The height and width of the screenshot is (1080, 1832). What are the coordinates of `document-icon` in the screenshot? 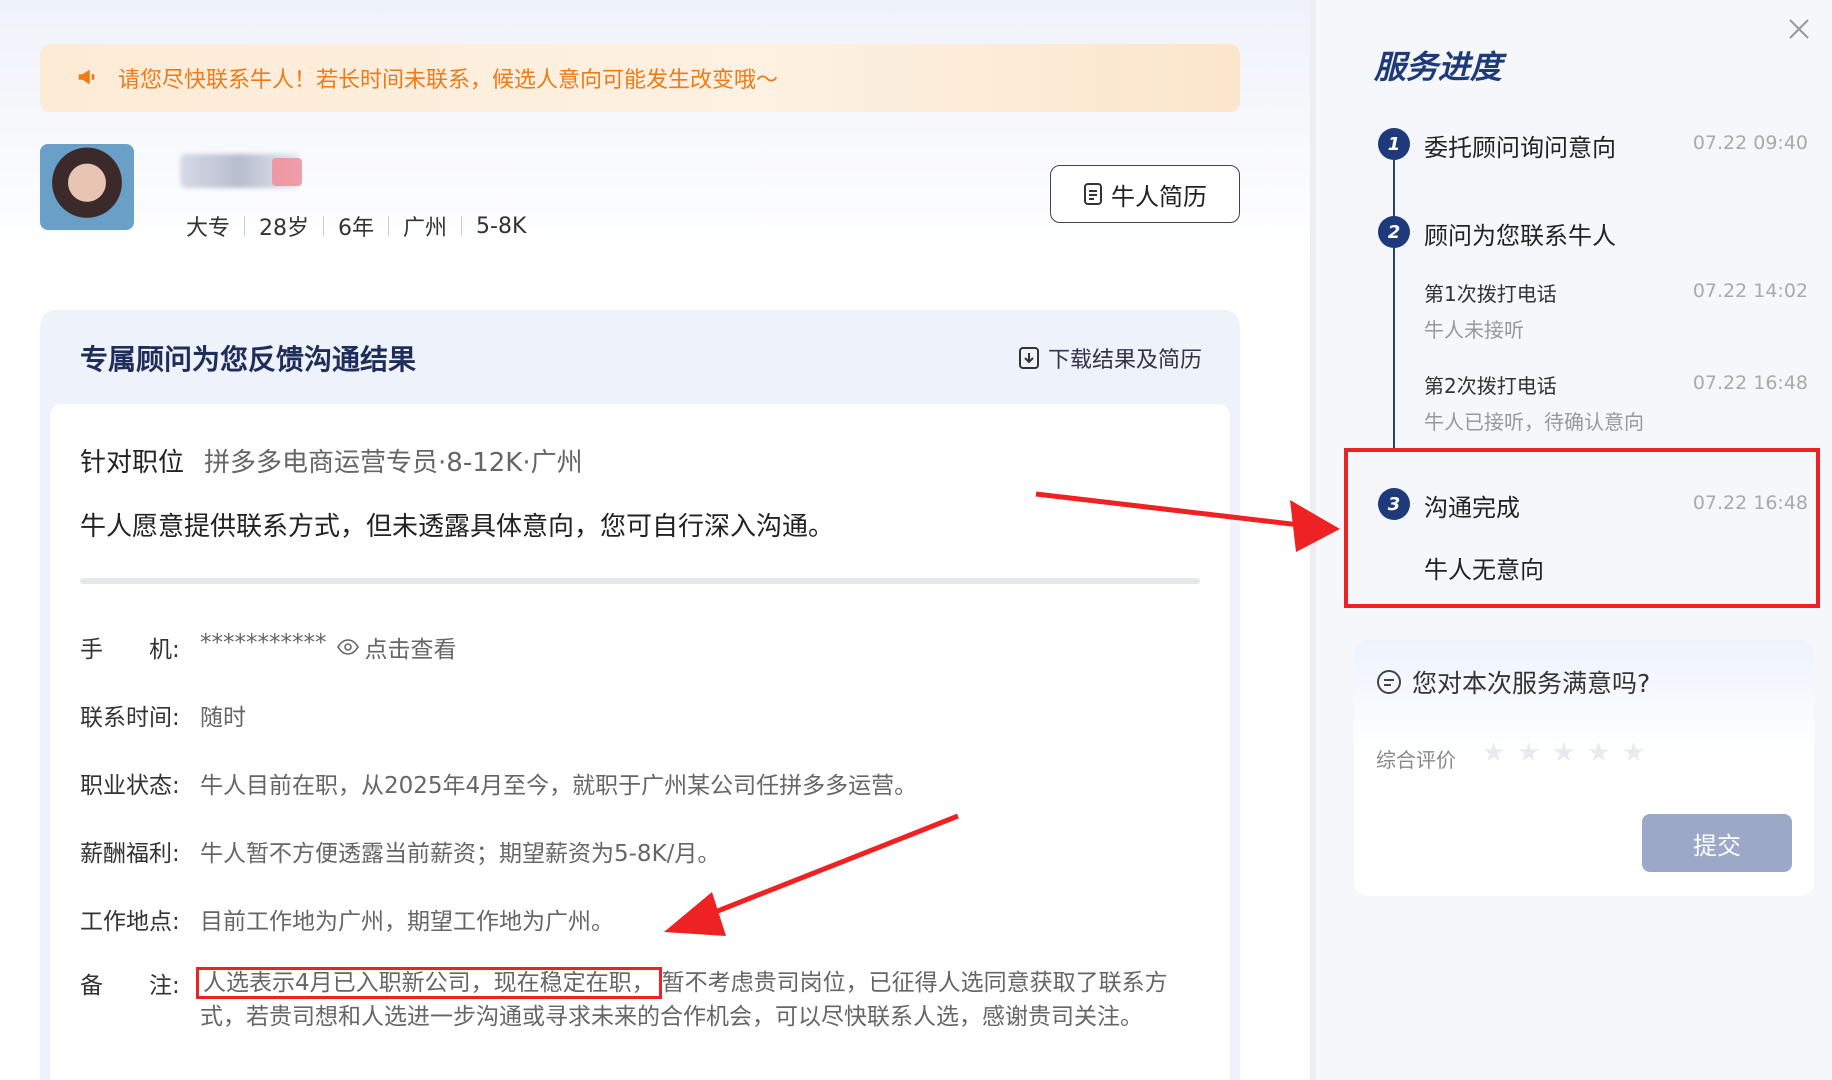 It's located at (1093, 194).